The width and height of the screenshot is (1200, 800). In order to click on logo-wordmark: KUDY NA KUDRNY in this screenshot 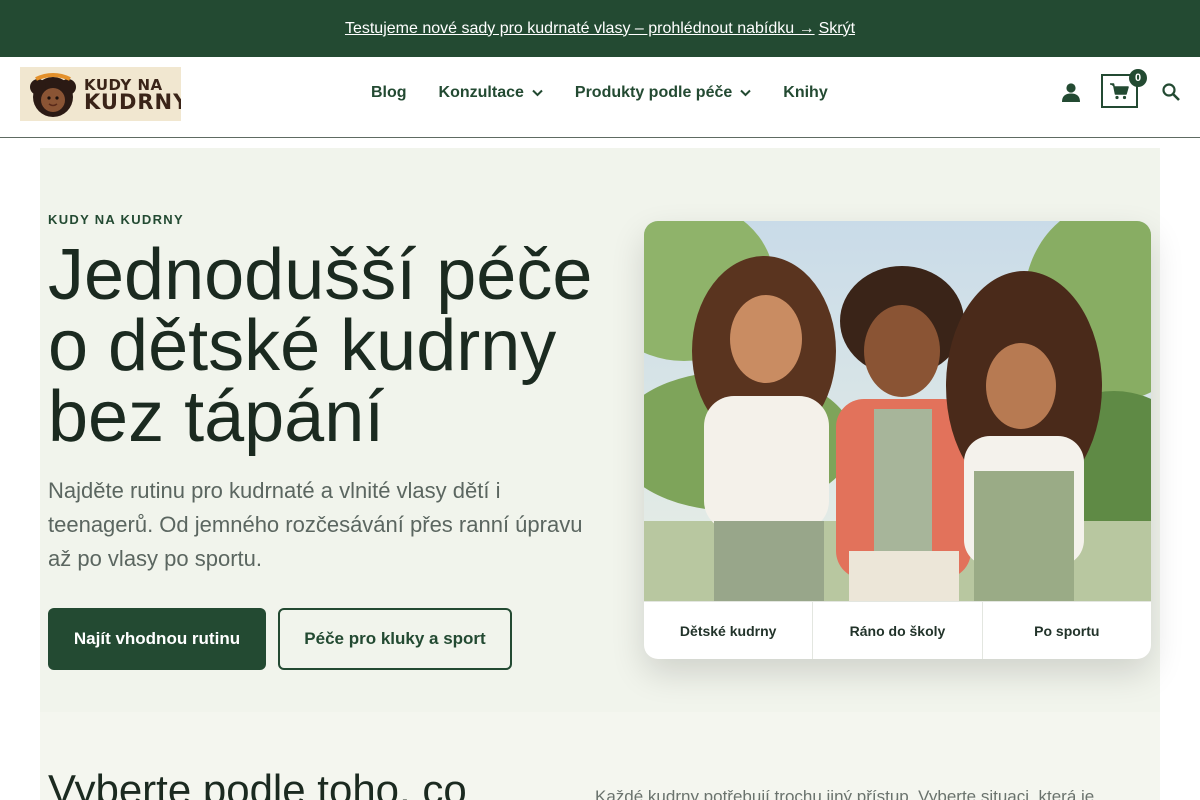, I will do `click(132, 95)`.